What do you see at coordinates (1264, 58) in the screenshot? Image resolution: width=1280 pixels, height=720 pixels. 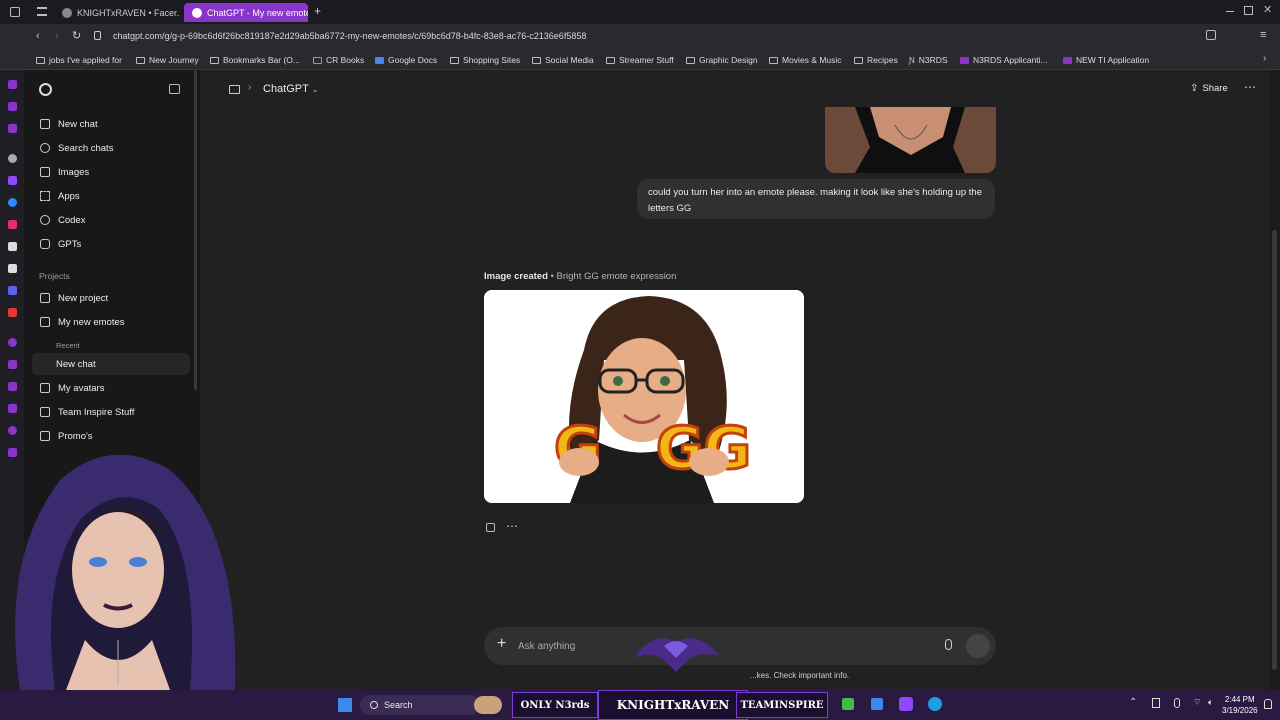 I see `bookmarks-overflow-icon: ›` at bounding box center [1264, 58].